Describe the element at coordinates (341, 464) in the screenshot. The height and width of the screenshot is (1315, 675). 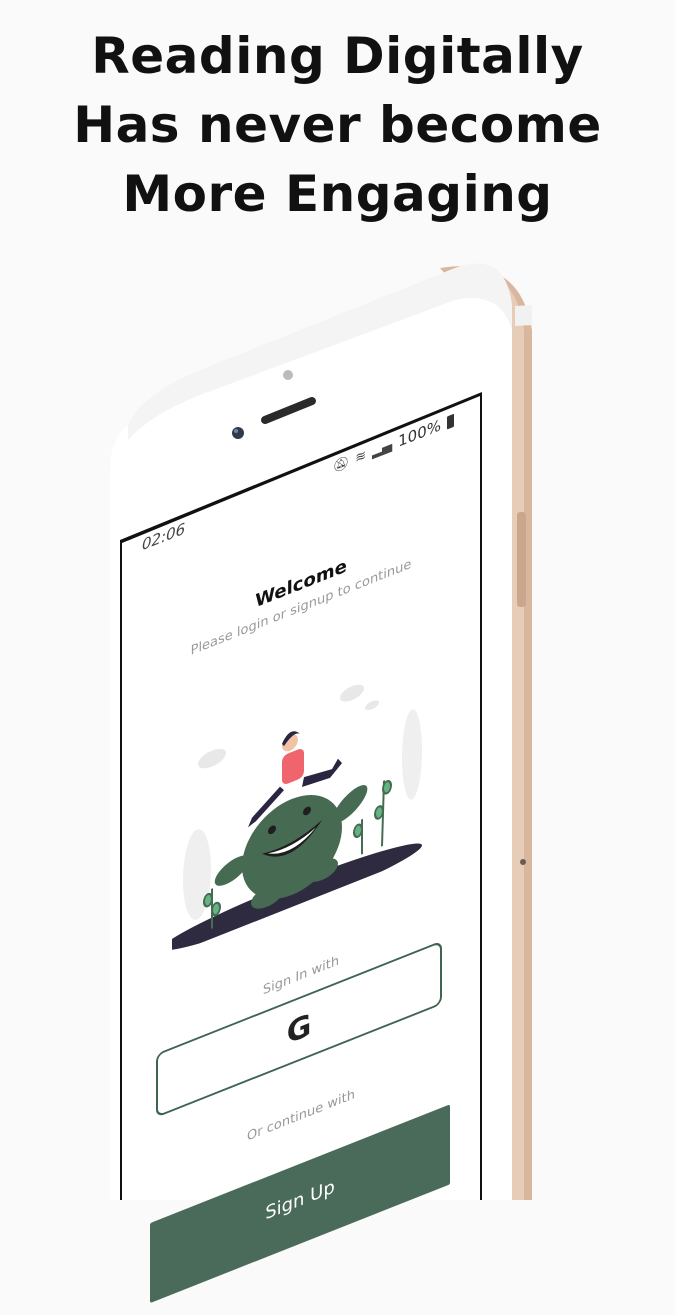
I see `mute-icon: 🔕︎` at that location.